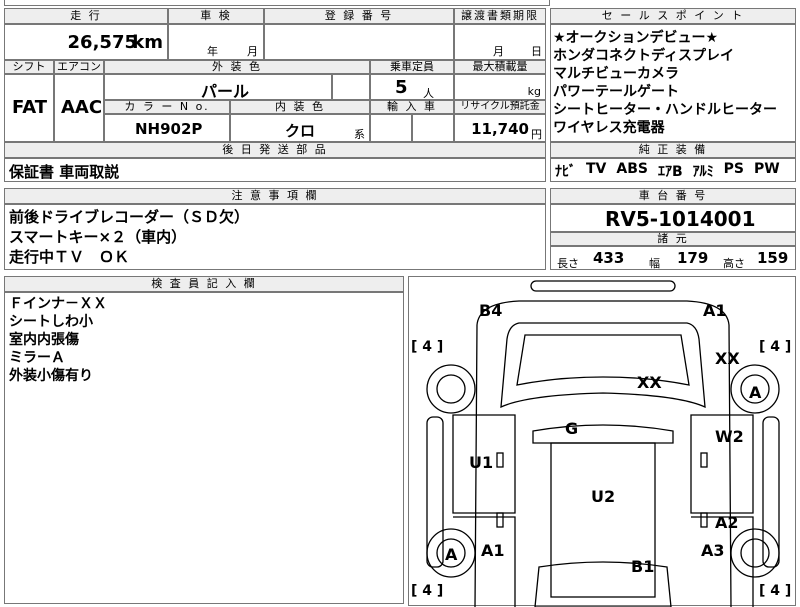  What do you see at coordinates (643, 566) in the screenshot?
I see `damage-mark: B1` at bounding box center [643, 566].